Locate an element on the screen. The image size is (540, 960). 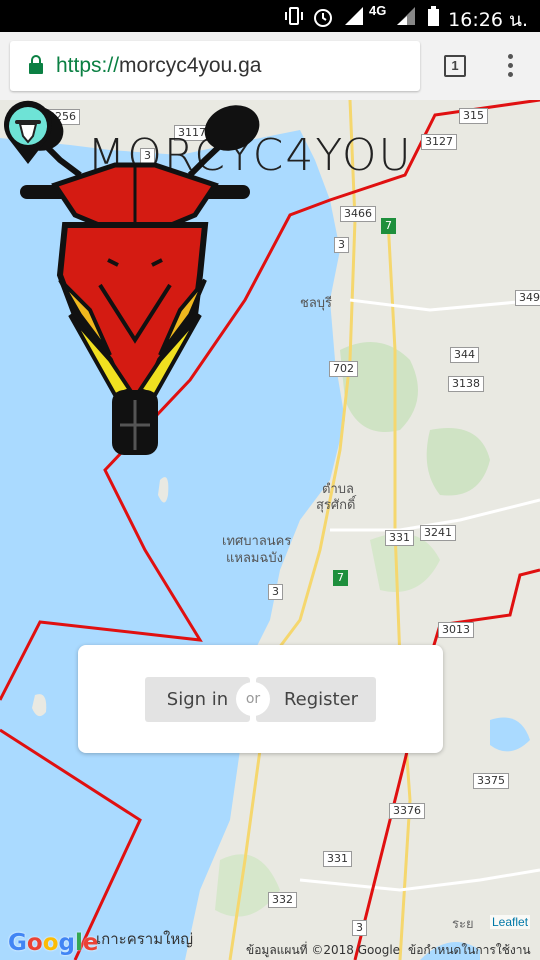
vibrate-icon is located at coordinates (294, 16).